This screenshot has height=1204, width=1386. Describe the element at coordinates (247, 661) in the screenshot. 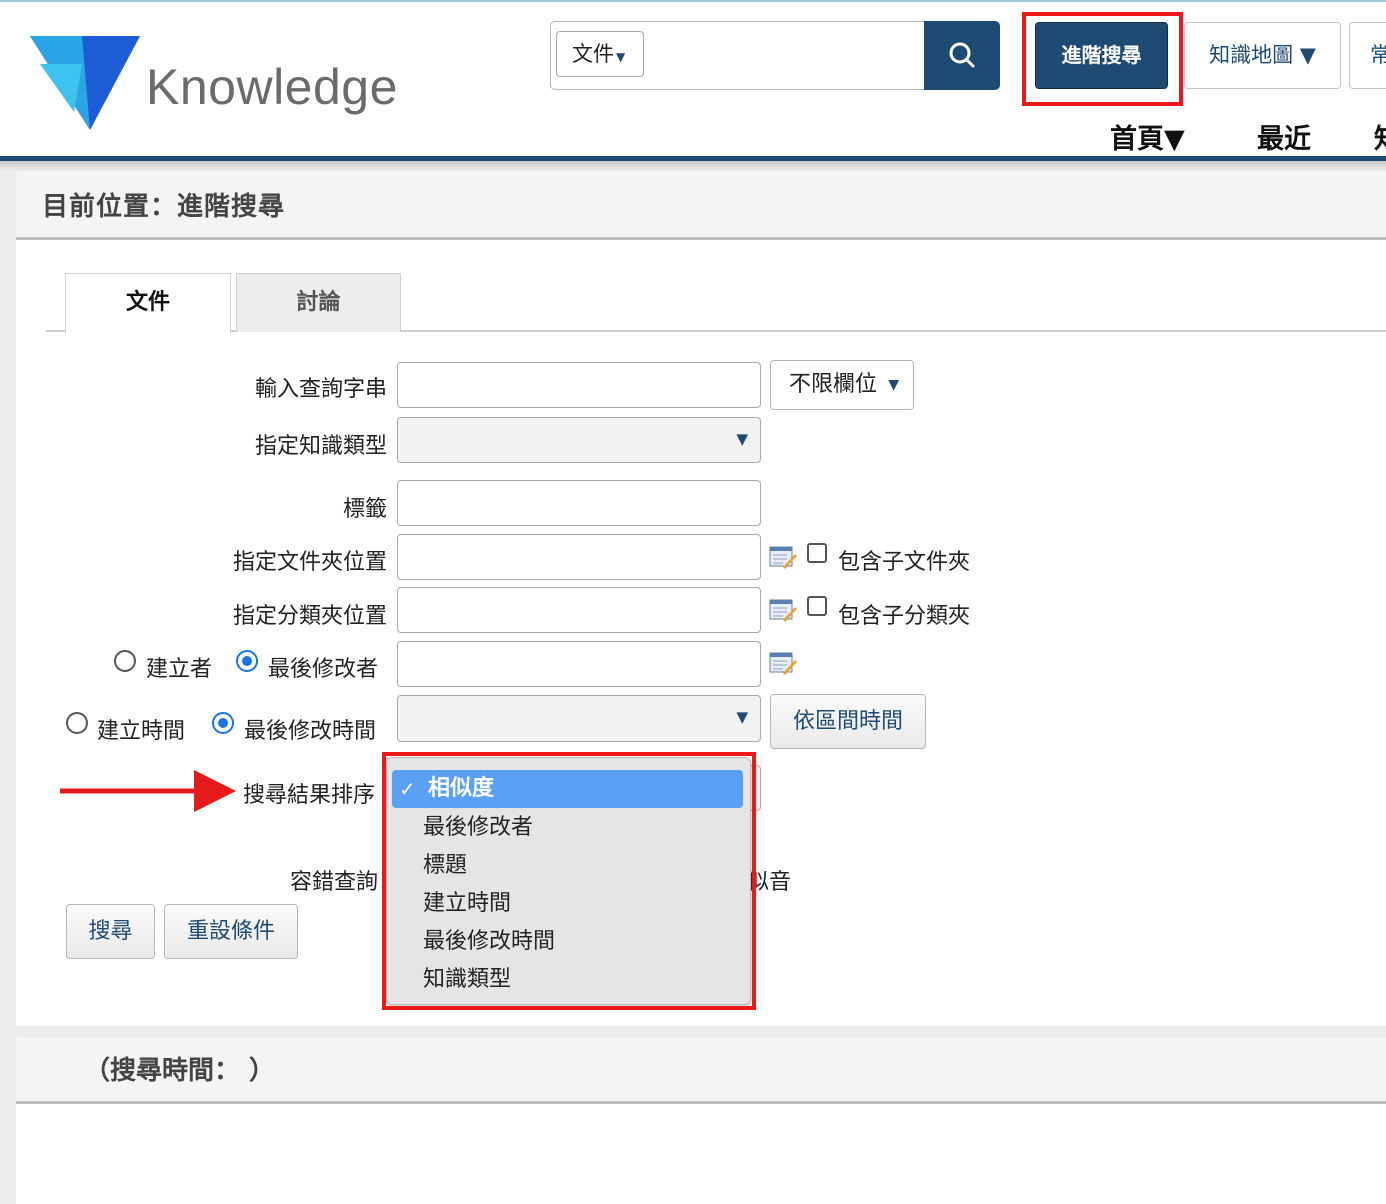

I see `modifier-radio` at that location.